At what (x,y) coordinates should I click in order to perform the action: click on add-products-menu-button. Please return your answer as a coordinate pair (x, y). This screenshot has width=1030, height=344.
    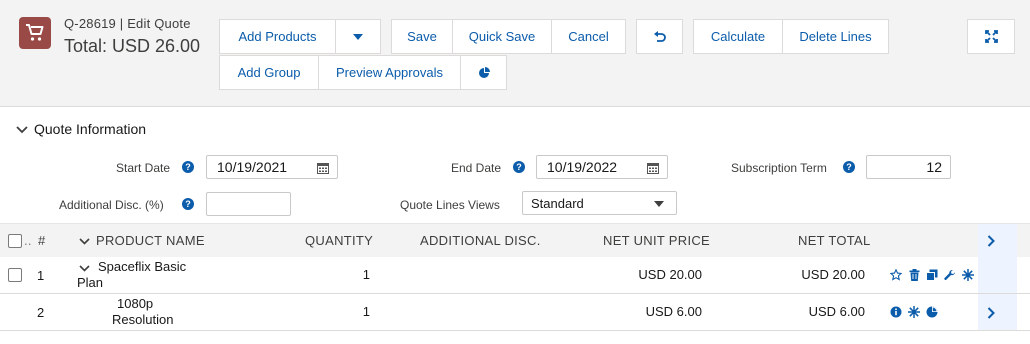
    Looking at the image, I should click on (358, 36).